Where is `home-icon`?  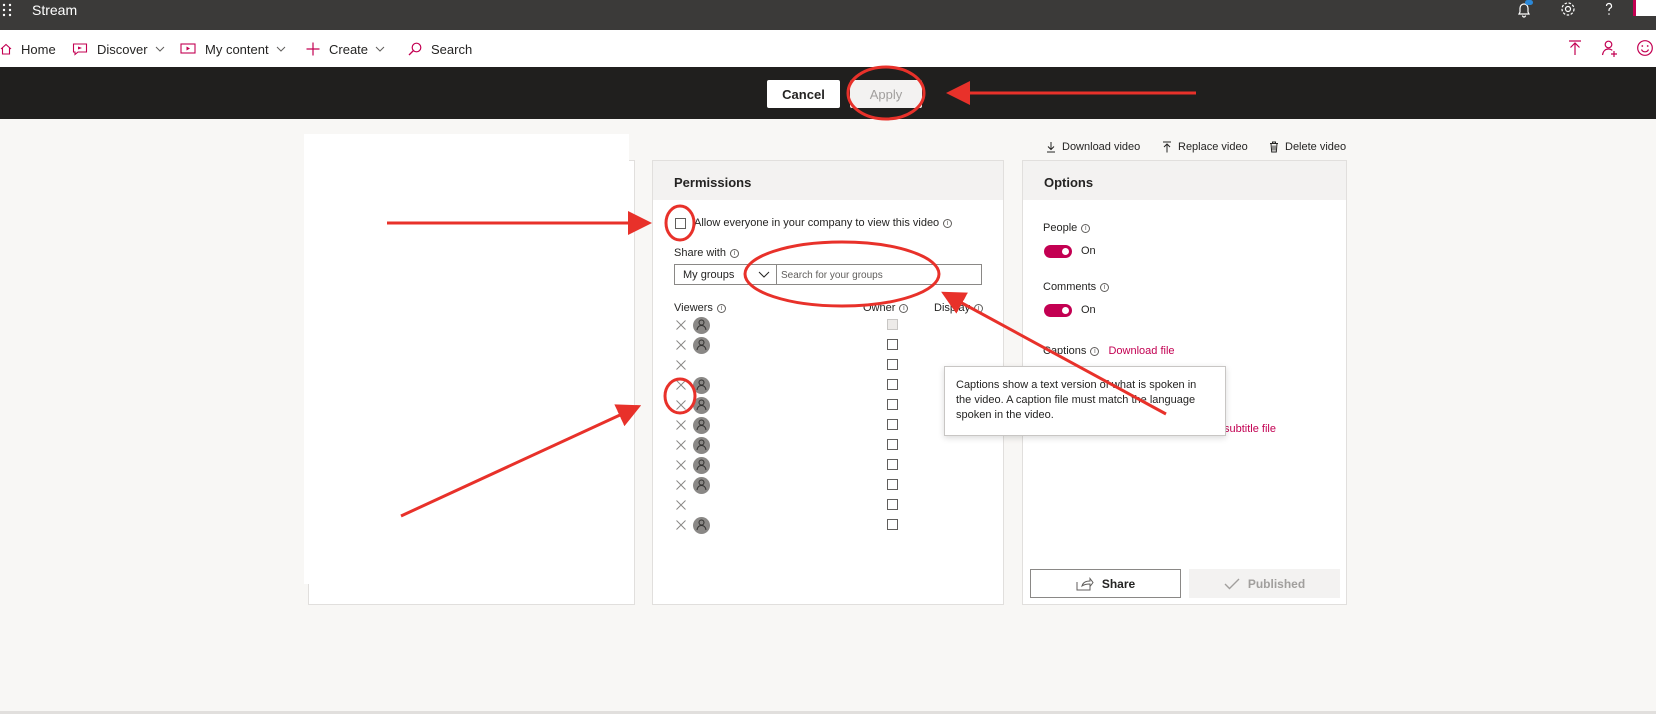
home-icon is located at coordinates (6, 49).